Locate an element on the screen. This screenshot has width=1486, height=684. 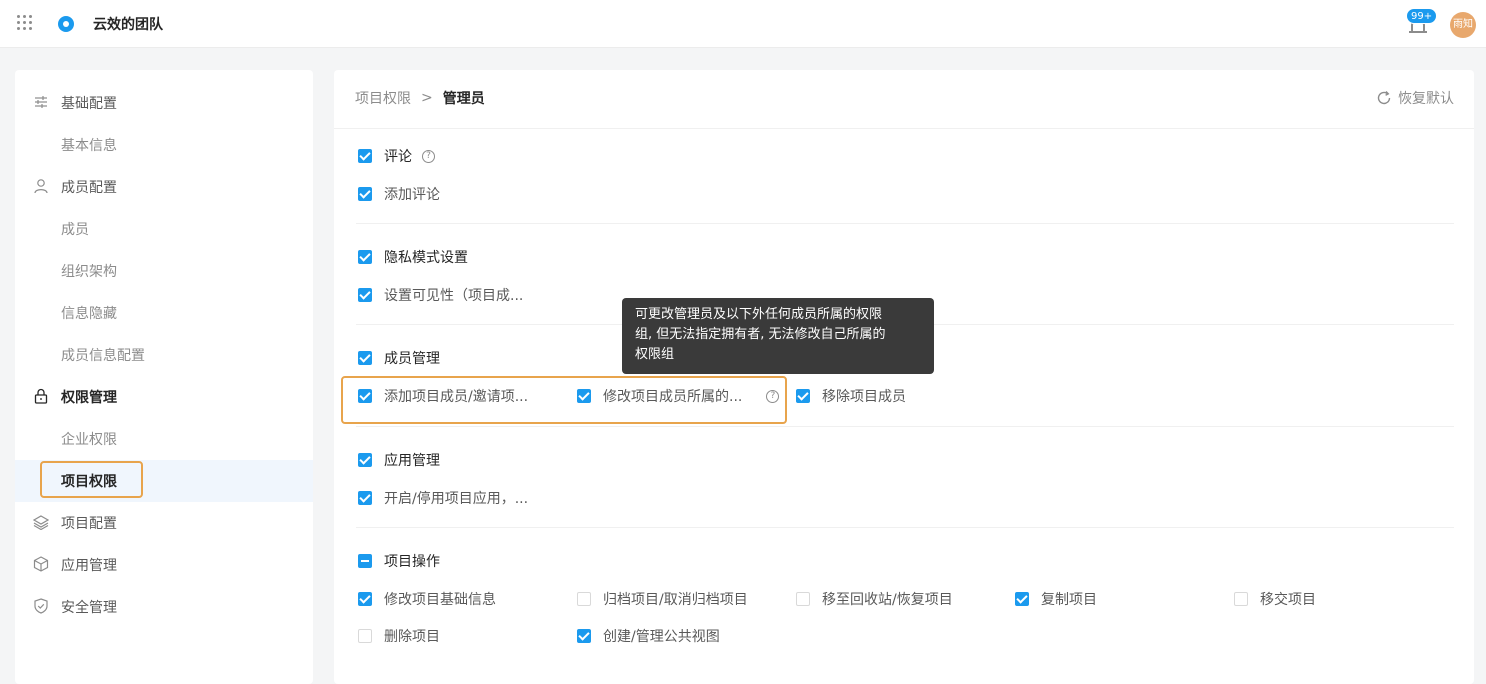
sidebar-item-enterprise-permissions: 企业权限 is located at coordinates (164, 439).